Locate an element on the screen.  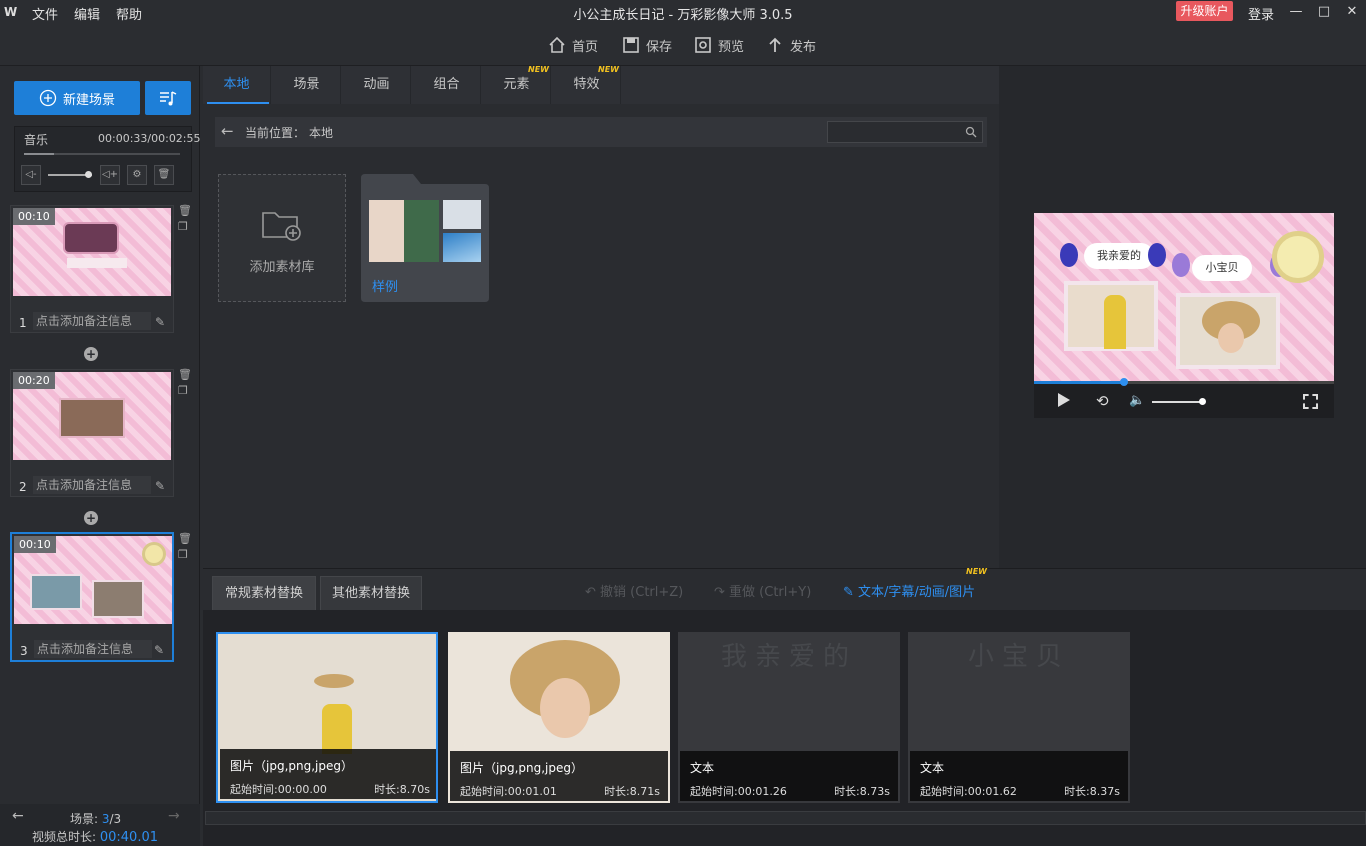
card-info: 图片（jpg,png,jpeg） 起始时间:00:00.00 时长:8.70s is located at coordinates (328, 774).